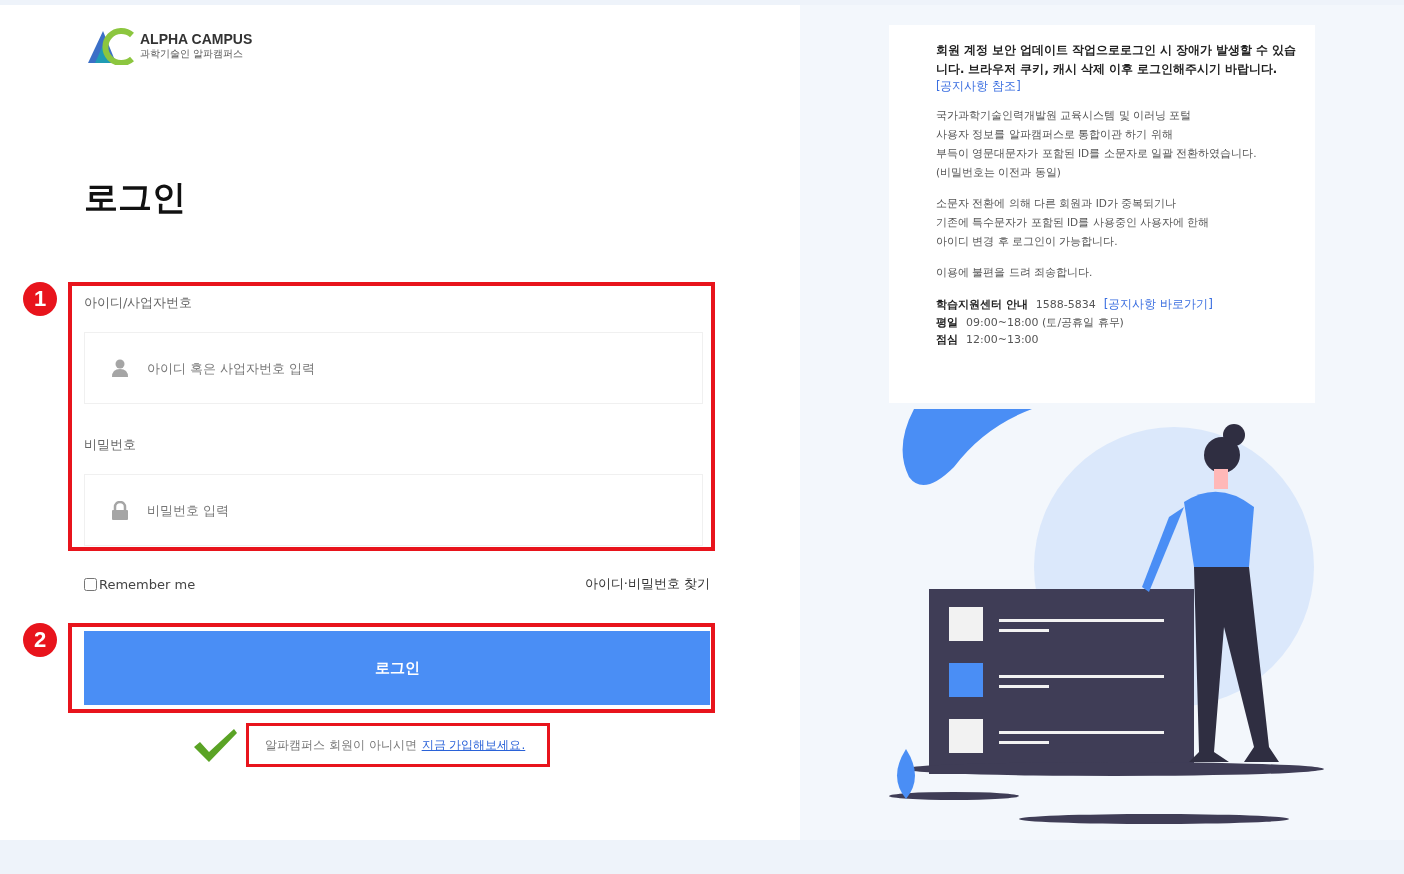 Image resolution: width=1404 pixels, height=874 pixels. Describe the element at coordinates (139, 303) in the screenshot. I see `field-label: 아이디/사업자번호` at that location.